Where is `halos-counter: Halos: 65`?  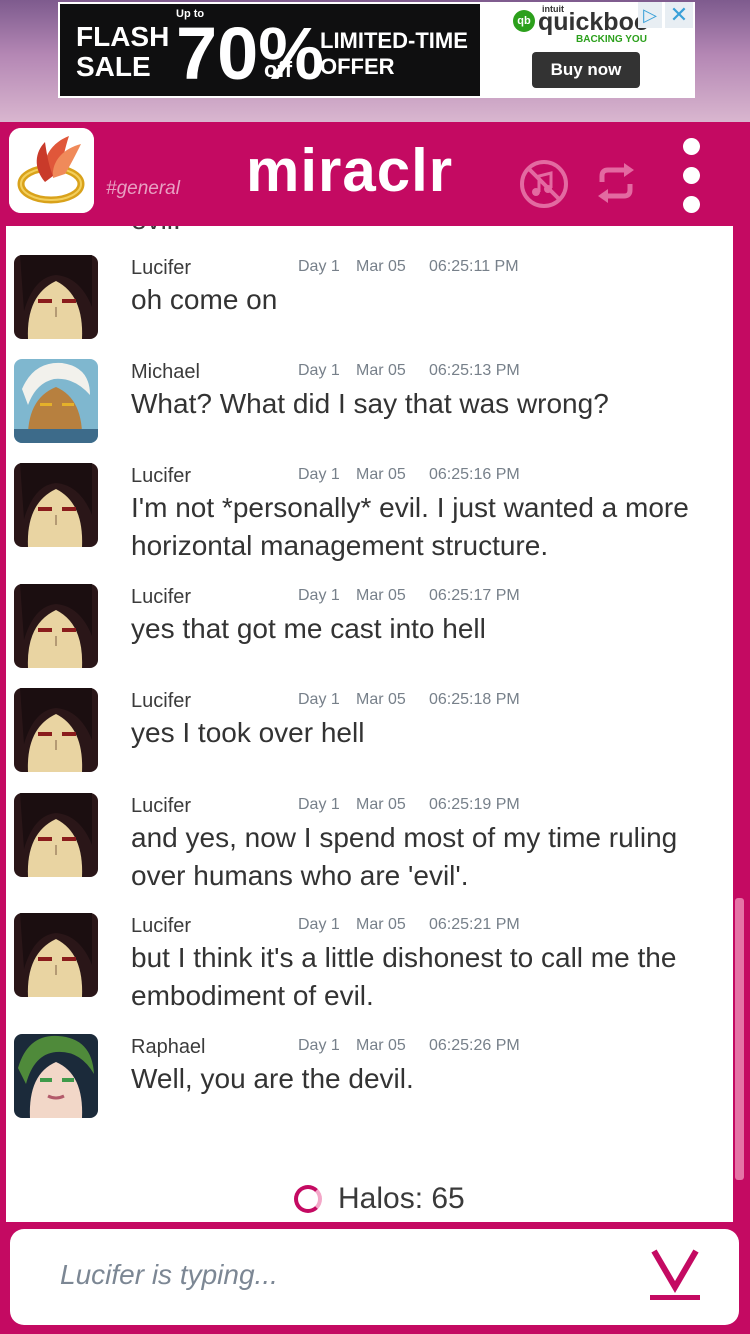
halos-counter: Halos: 65 is located at coordinates (379, 1199).